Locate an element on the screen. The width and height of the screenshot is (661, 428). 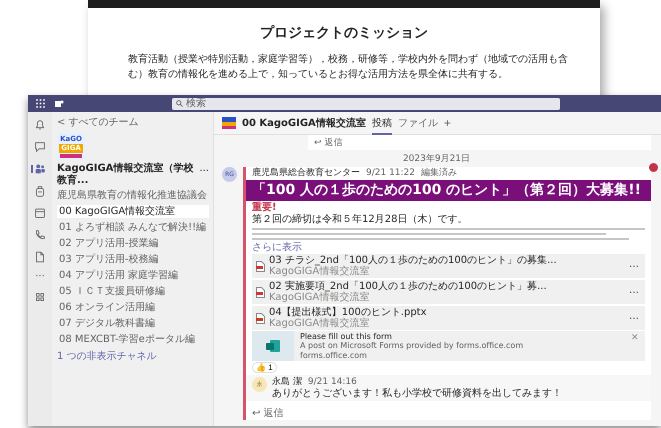
add-tab-button: + is located at coordinates (447, 123).